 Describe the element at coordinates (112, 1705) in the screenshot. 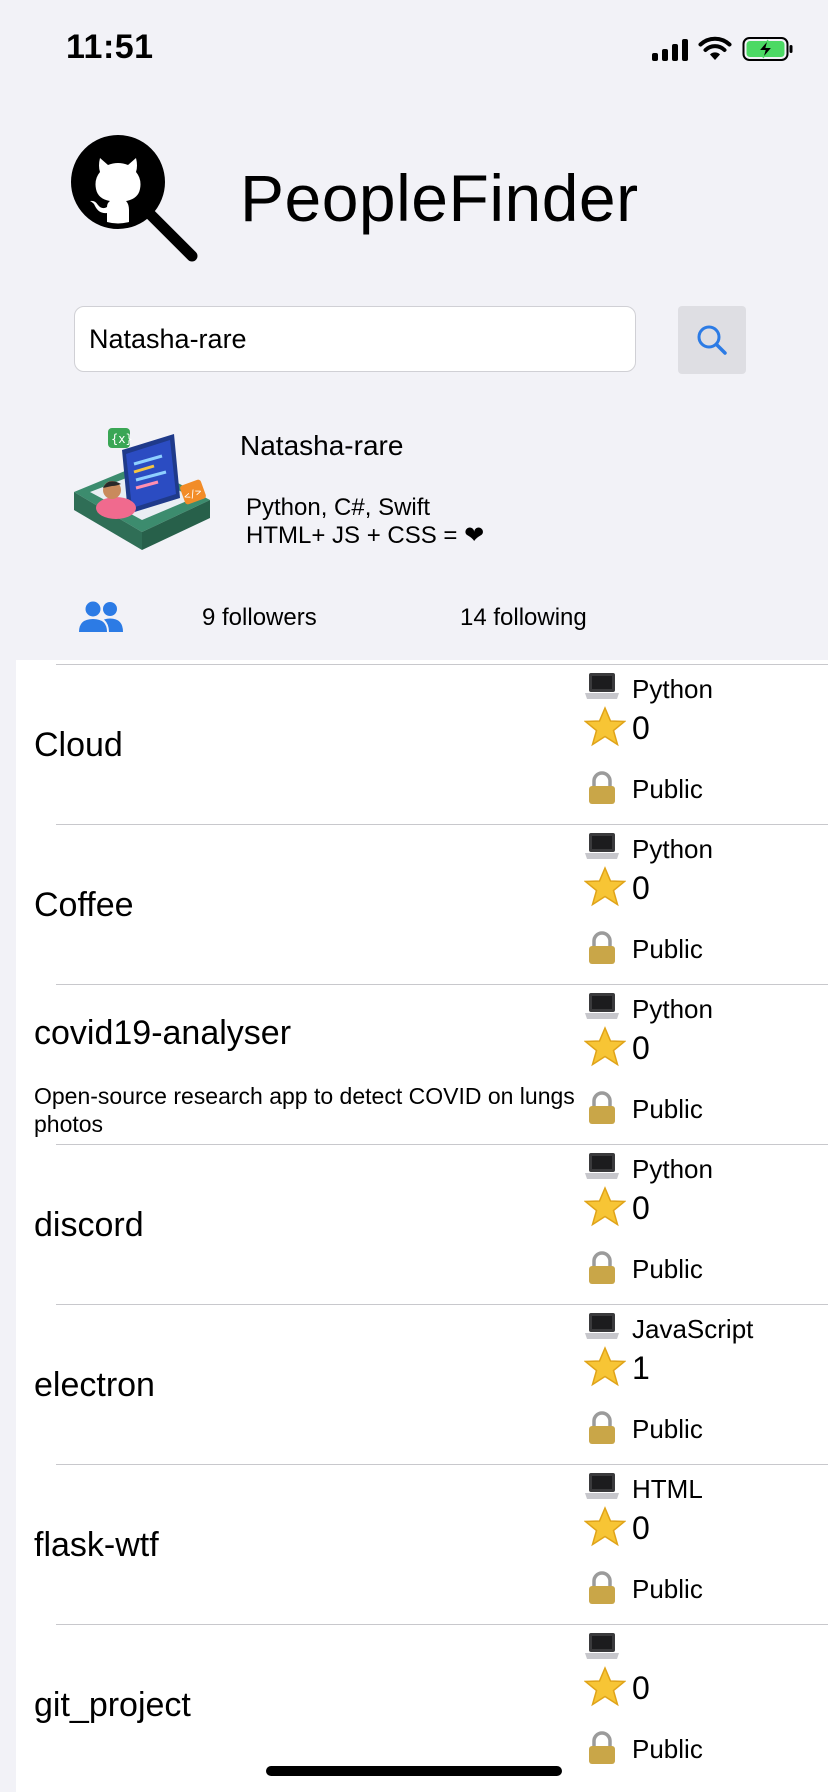

I see `repo-name: git_project` at that location.